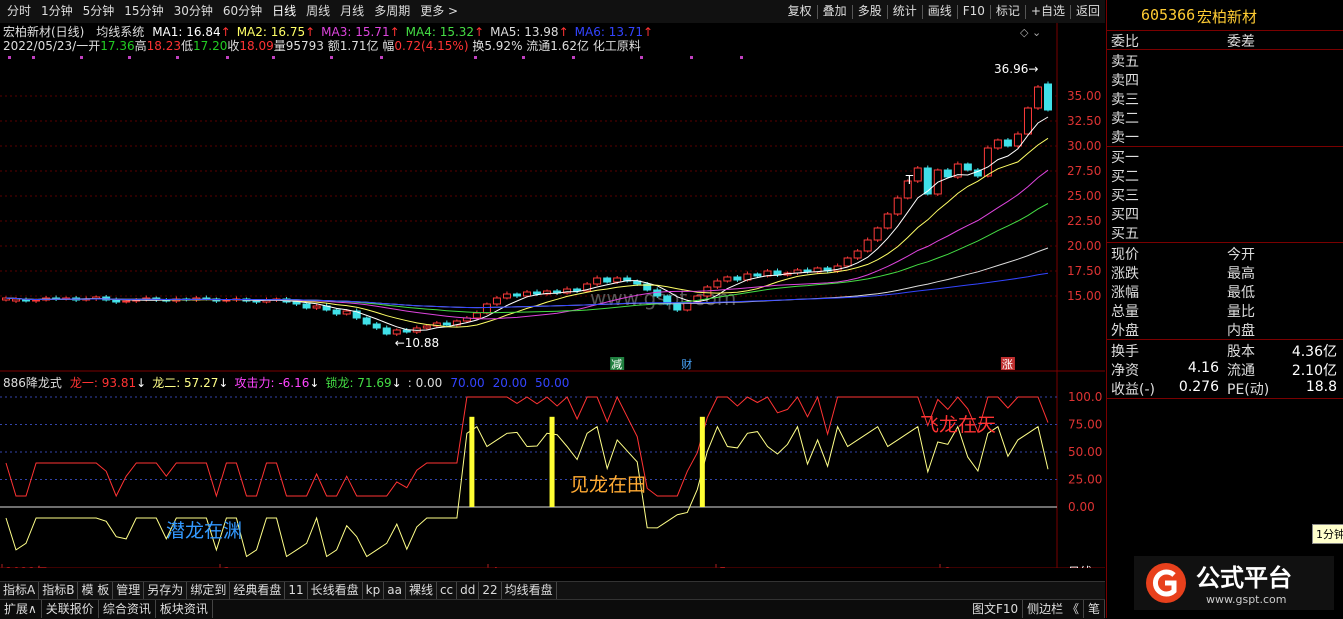  What do you see at coordinates (1125, 62) in the screenshot?
I see `ask-level-5: 卖五` at bounding box center [1125, 62].